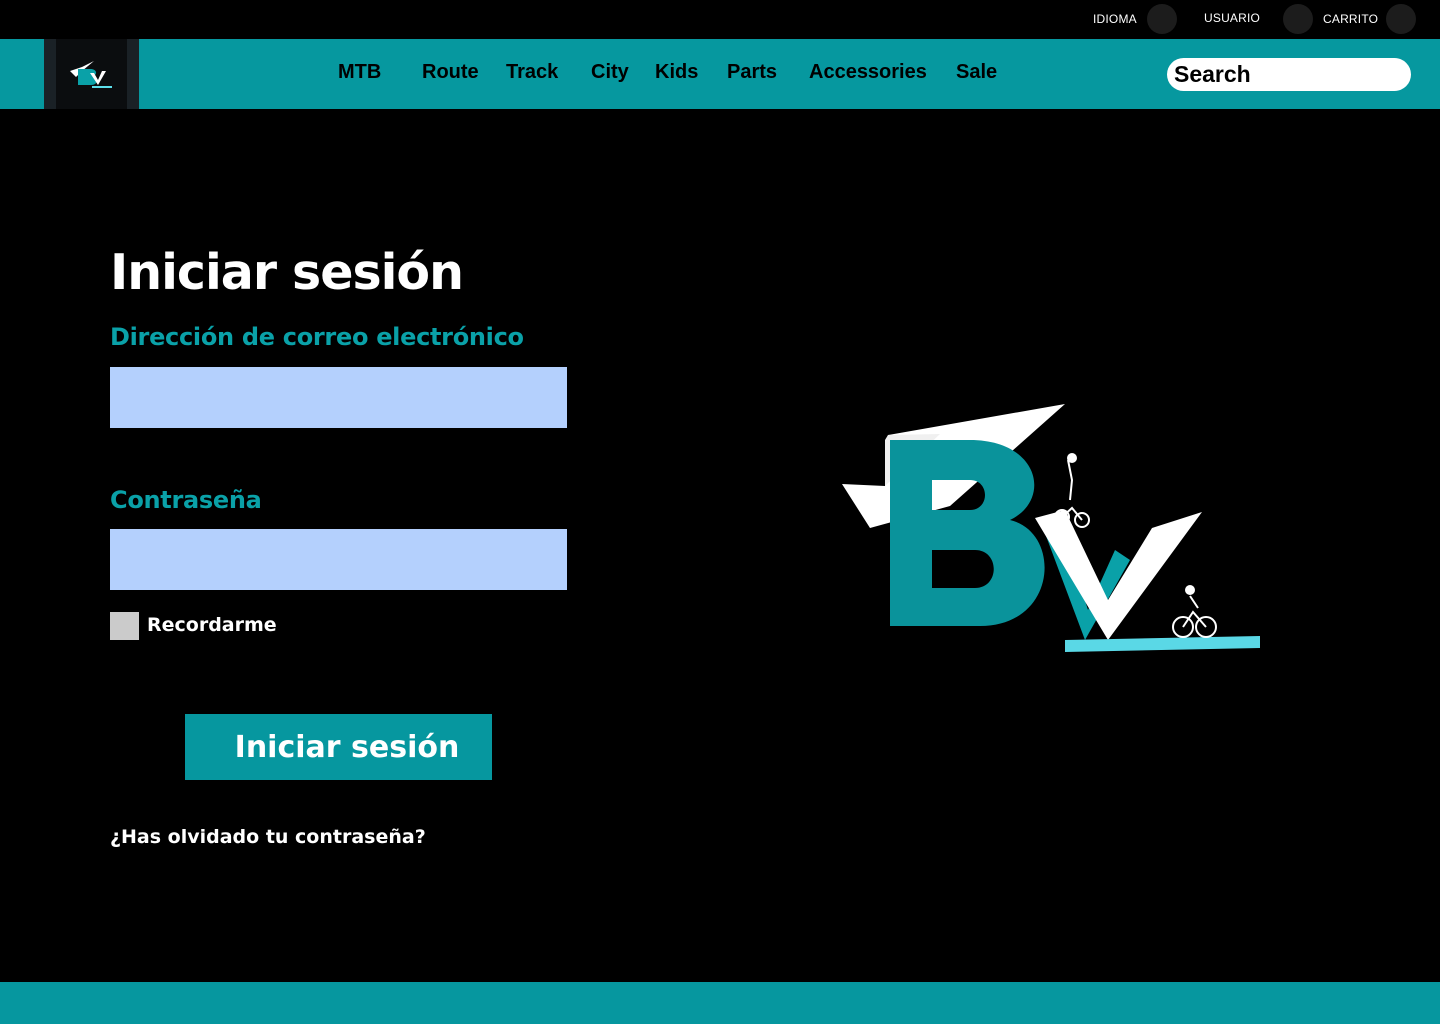 The image size is (1440, 1024). I want to click on email-field, so click(338, 397).